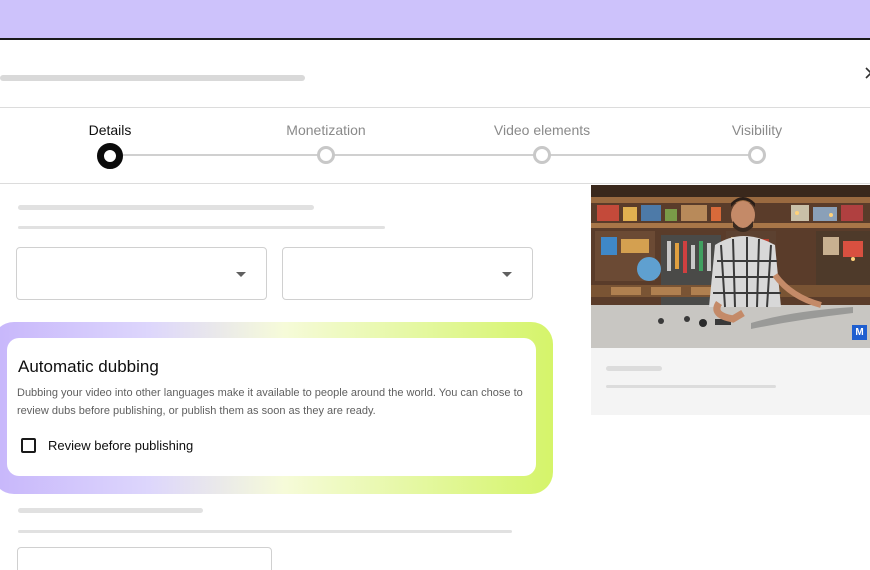  What do you see at coordinates (326, 130) in the screenshot?
I see `step-label: Monetization` at bounding box center [326, 130].